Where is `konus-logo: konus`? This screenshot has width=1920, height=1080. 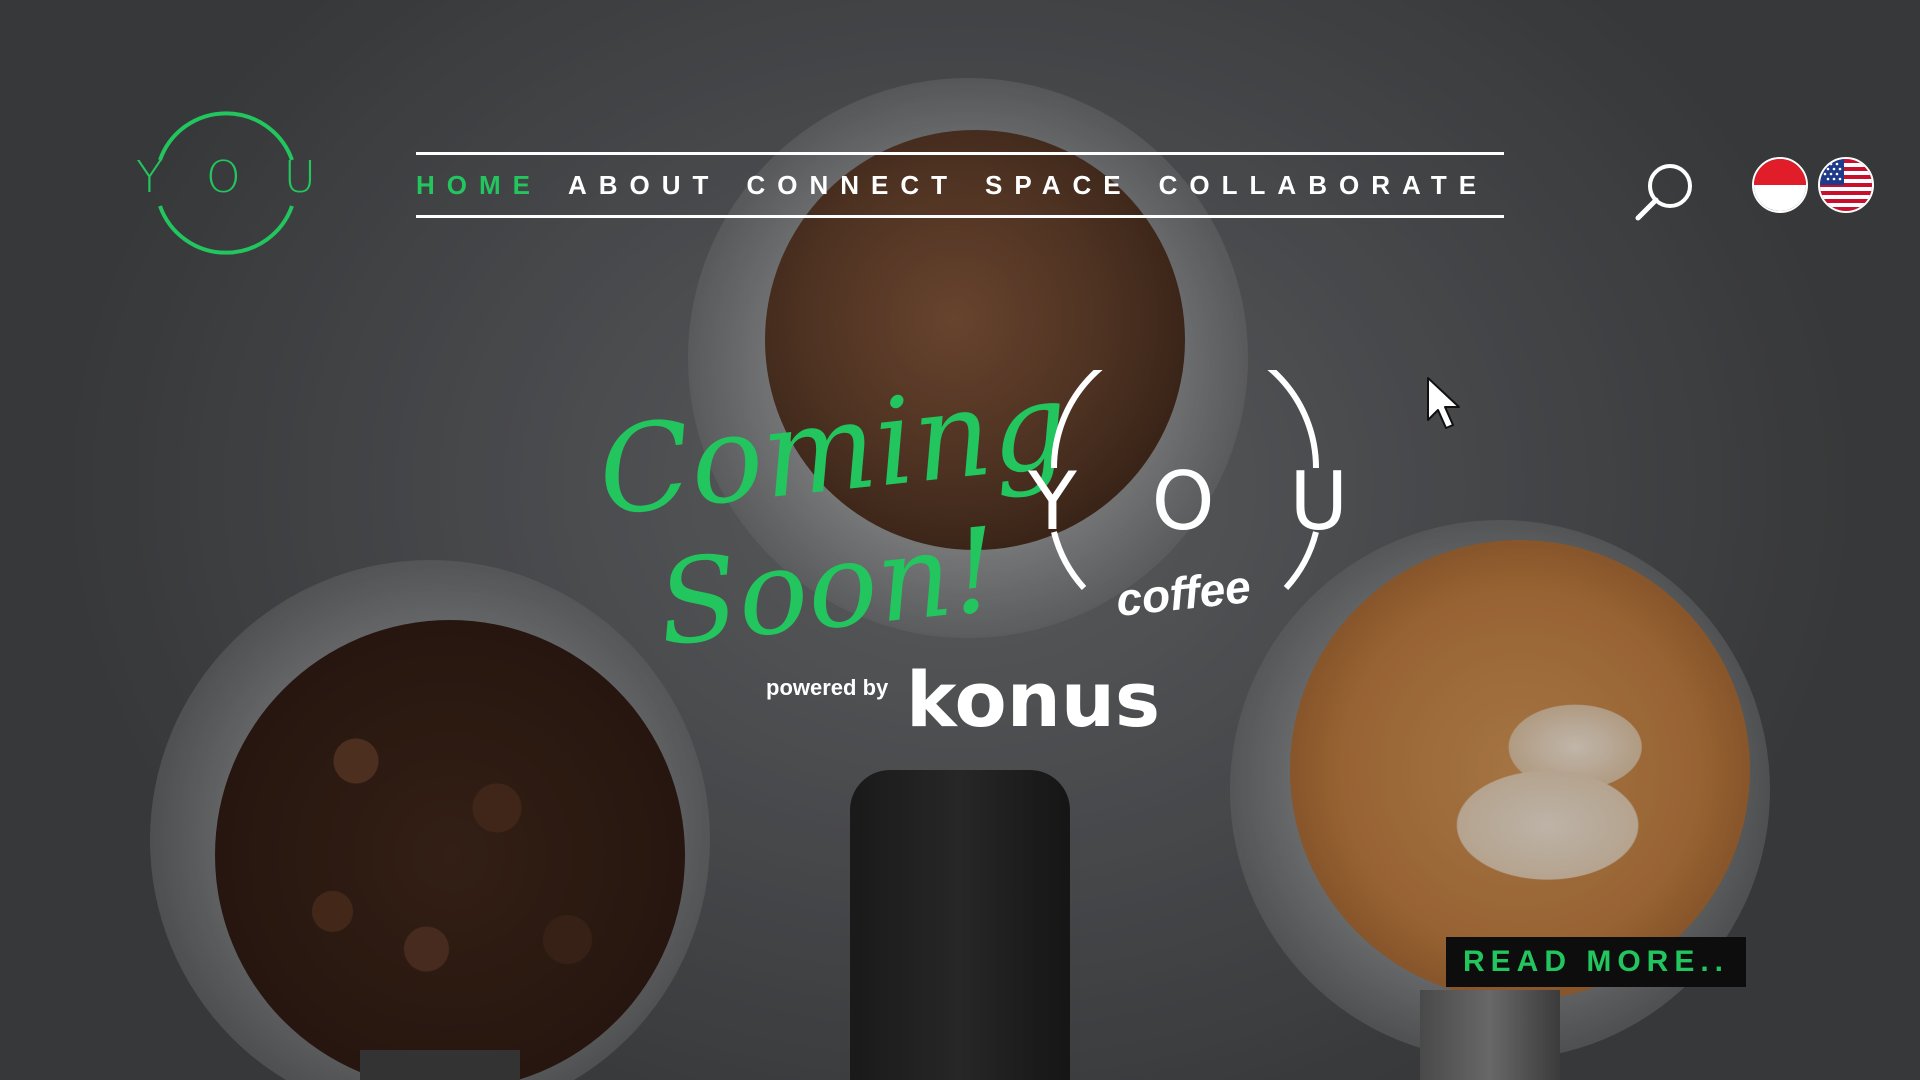
konus-logo: konus is located at coordinates (1033, 699).